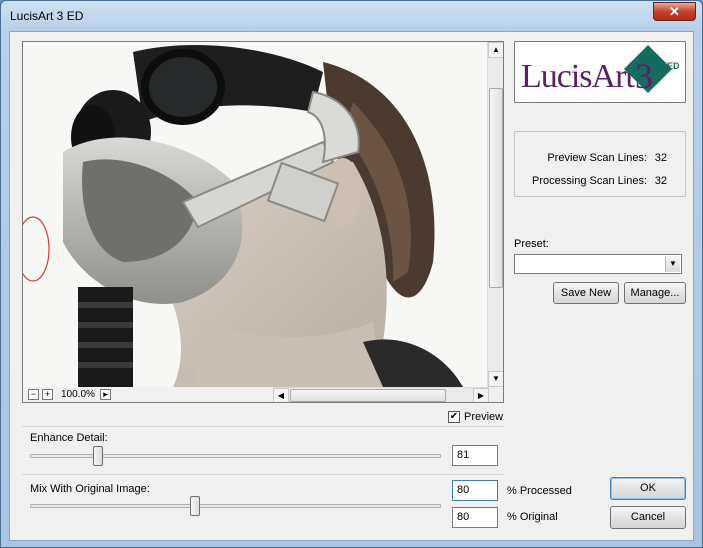 The height and width of the screenshot is (548, 703). I want to click on preset-label: Preset:, so click(531, 244).